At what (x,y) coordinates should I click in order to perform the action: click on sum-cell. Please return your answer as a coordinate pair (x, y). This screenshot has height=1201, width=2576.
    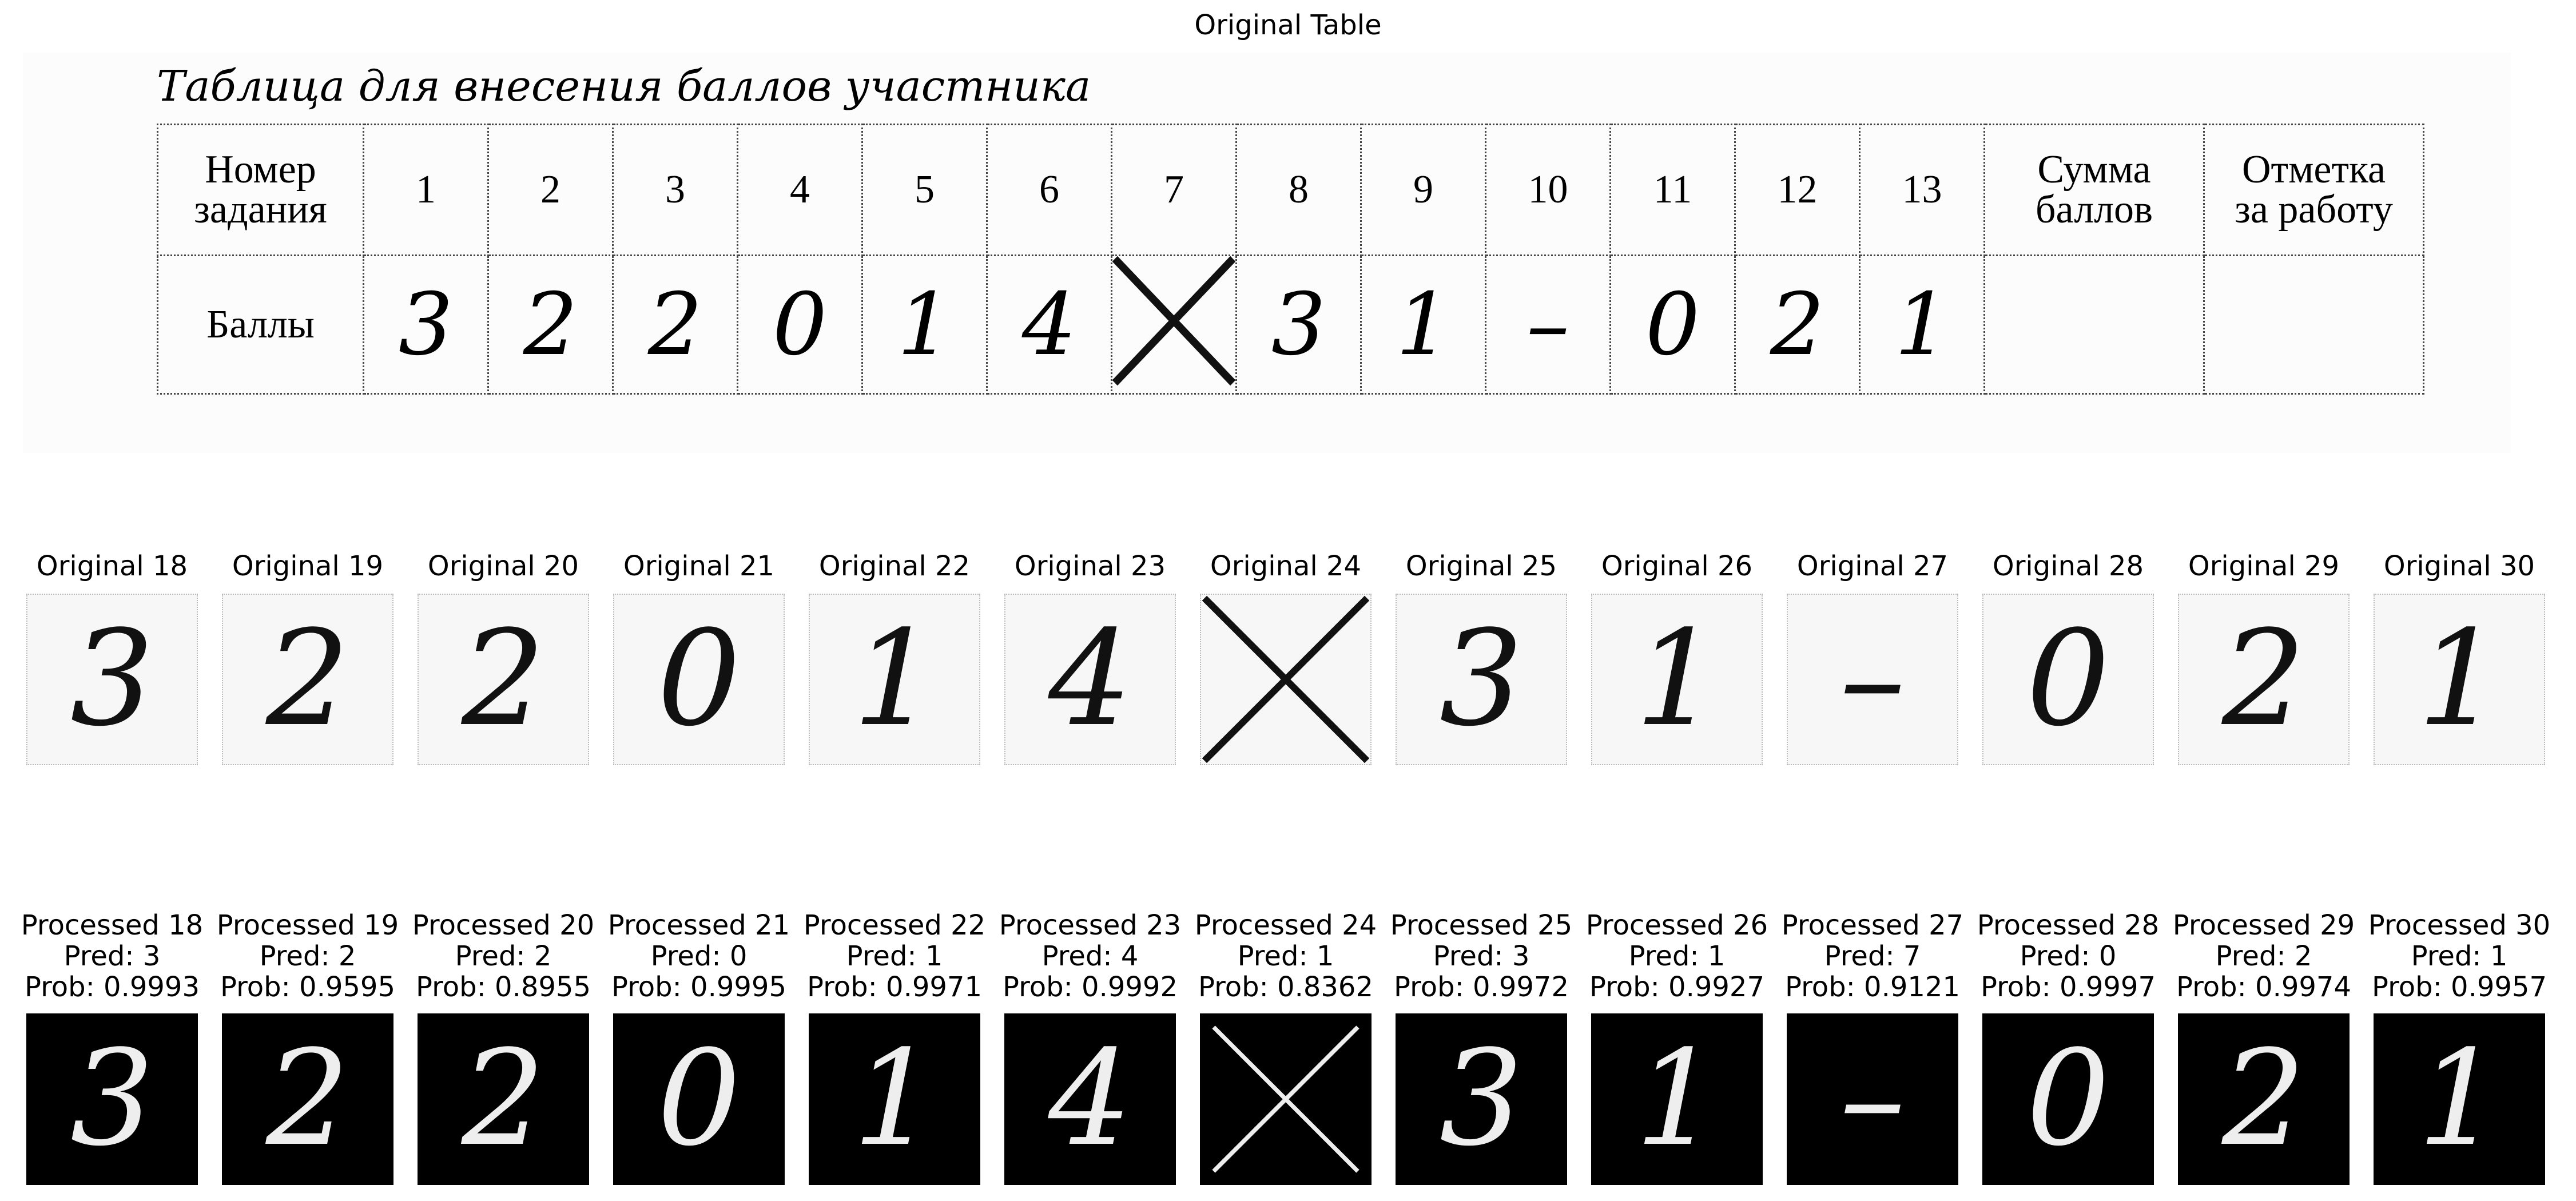
    Looking at the image, I should click on (2094, 325).